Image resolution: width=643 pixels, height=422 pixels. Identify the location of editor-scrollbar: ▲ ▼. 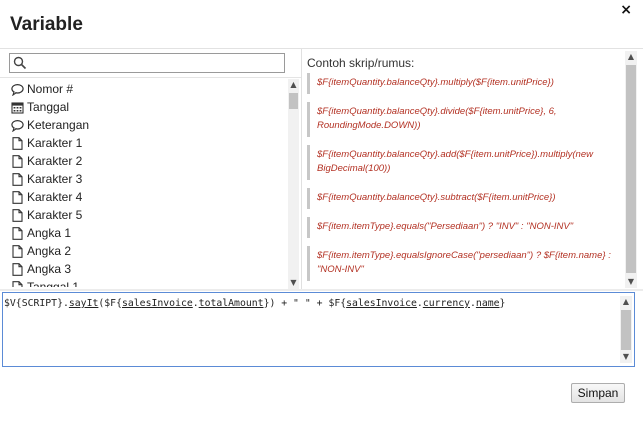
(626, 329).